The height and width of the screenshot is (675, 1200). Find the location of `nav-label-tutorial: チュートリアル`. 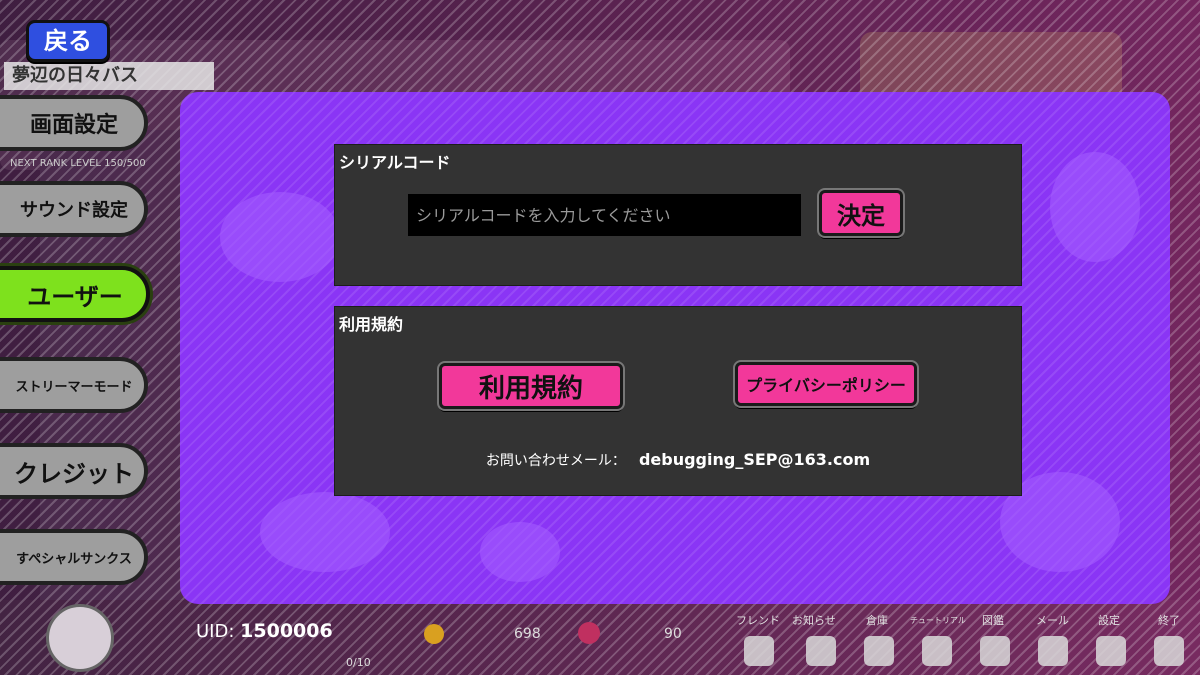

nav-label-tutorial: チュートリアル is located at coordinates (938, 620).